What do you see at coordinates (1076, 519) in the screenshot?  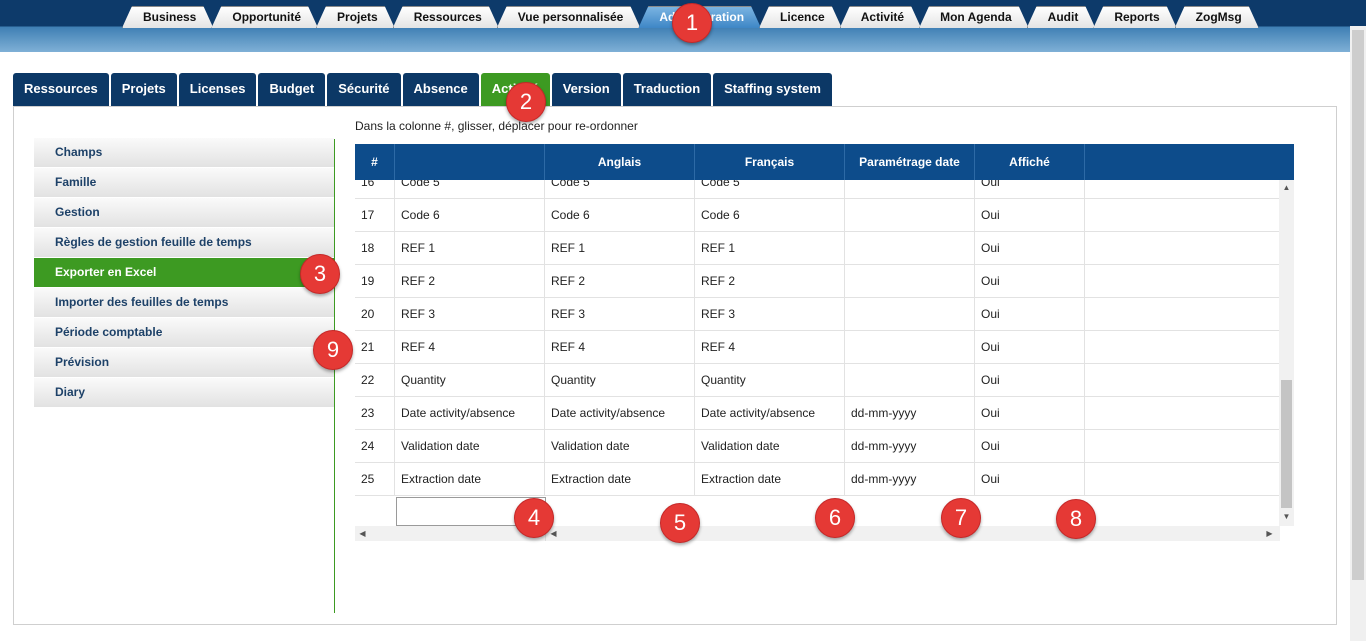 I see `callout-8: 8` at bounding box center [1076, 519].